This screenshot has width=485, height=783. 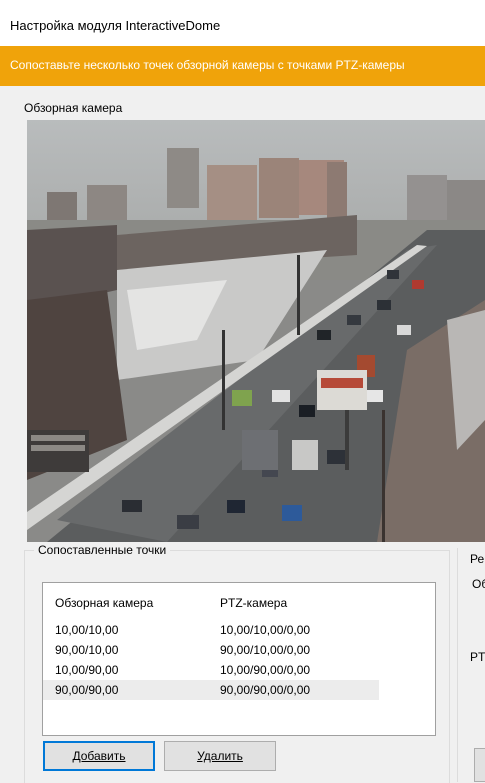 I want to click on window-titlebar: Настройка модуля InteractiveDome, so click(x=242, y=23).